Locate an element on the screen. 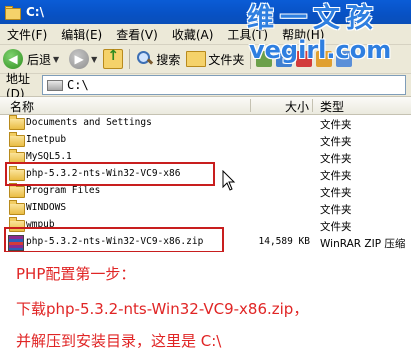  list-item: WINDOWS 文件夹 is located at coordinates (205, 208).